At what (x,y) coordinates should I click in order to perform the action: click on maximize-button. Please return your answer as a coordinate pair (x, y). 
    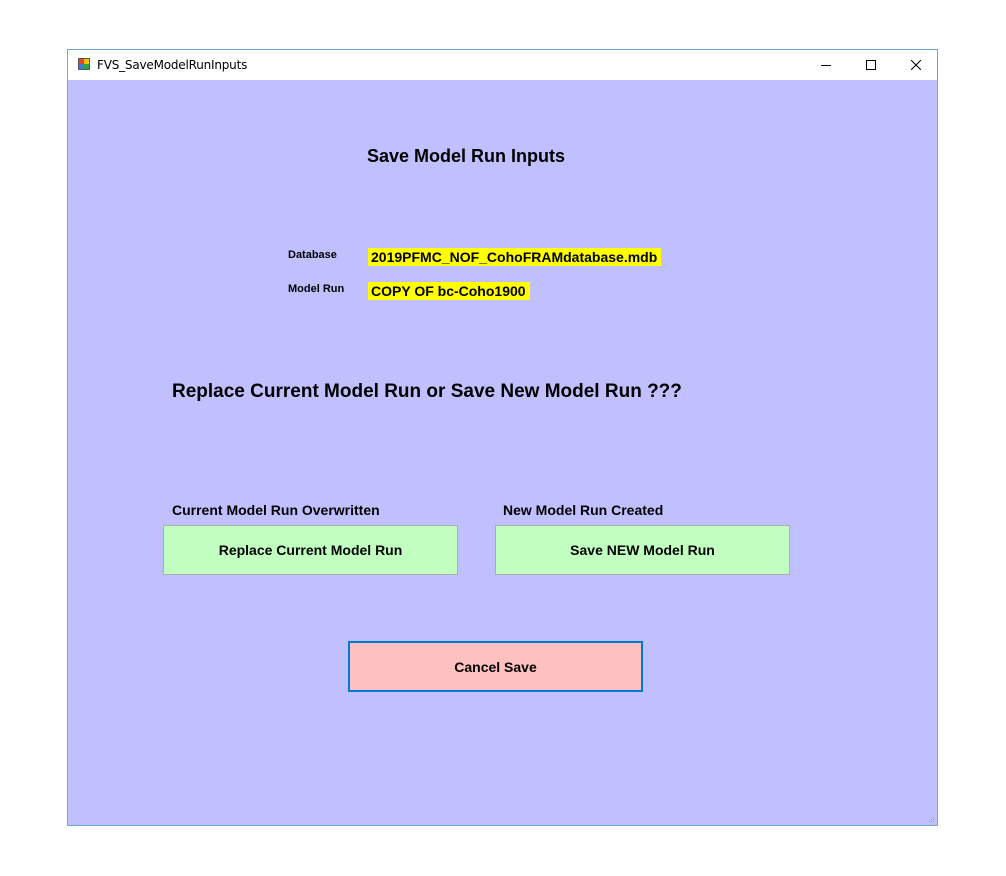
    Looking at the image, I should click on (870, 65).